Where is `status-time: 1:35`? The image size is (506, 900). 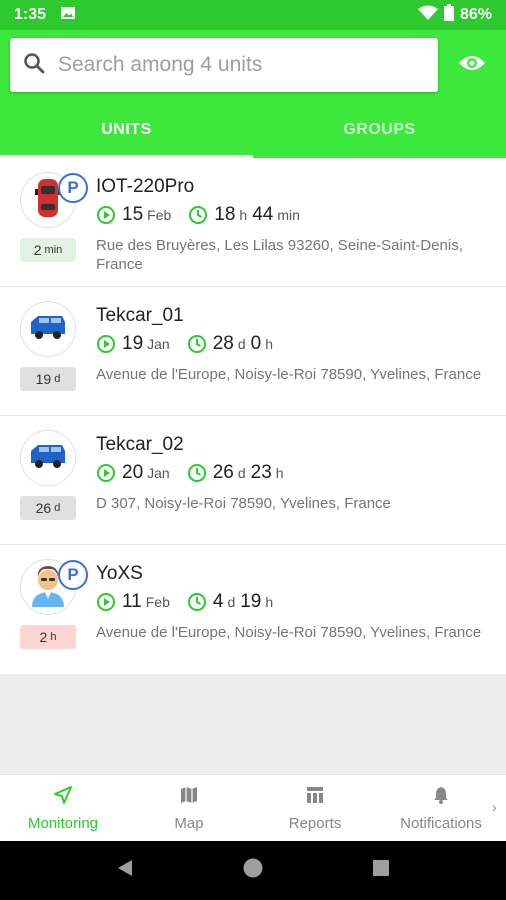 status-time: 1:35 is located at coordinates (30, 14).